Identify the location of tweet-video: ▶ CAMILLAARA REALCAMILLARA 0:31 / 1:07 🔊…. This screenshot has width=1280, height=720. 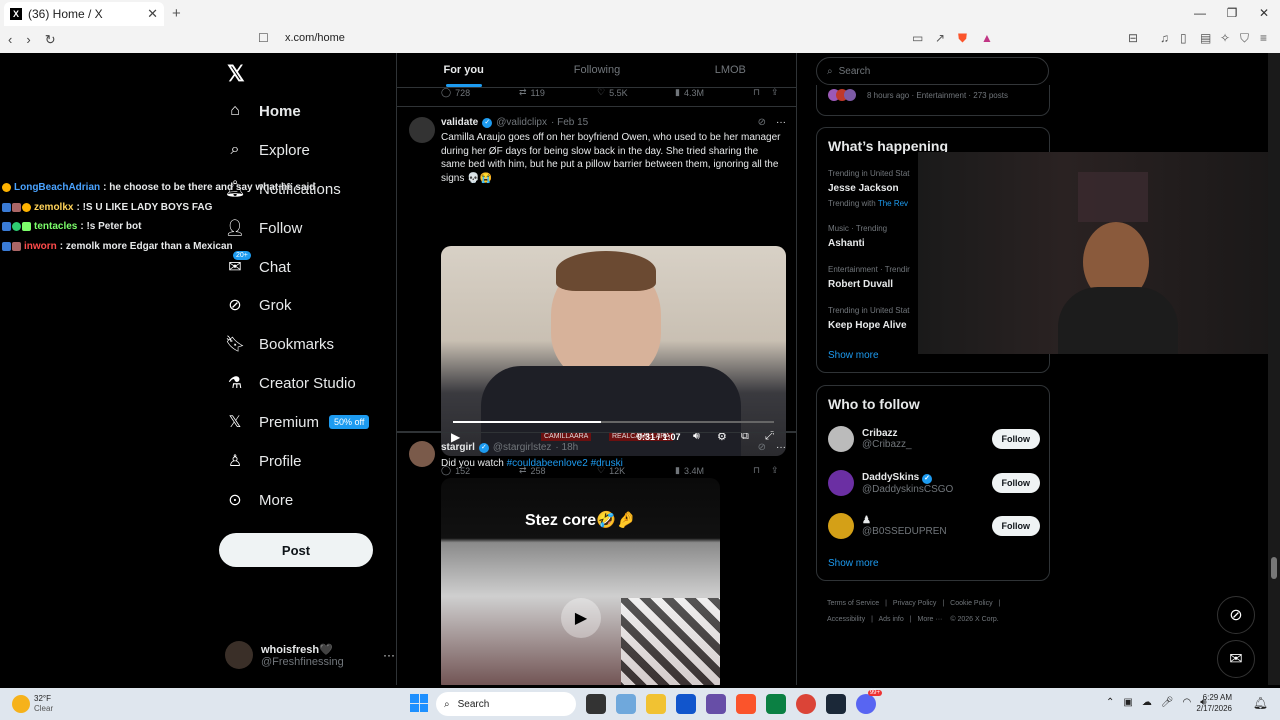
(613, 351).